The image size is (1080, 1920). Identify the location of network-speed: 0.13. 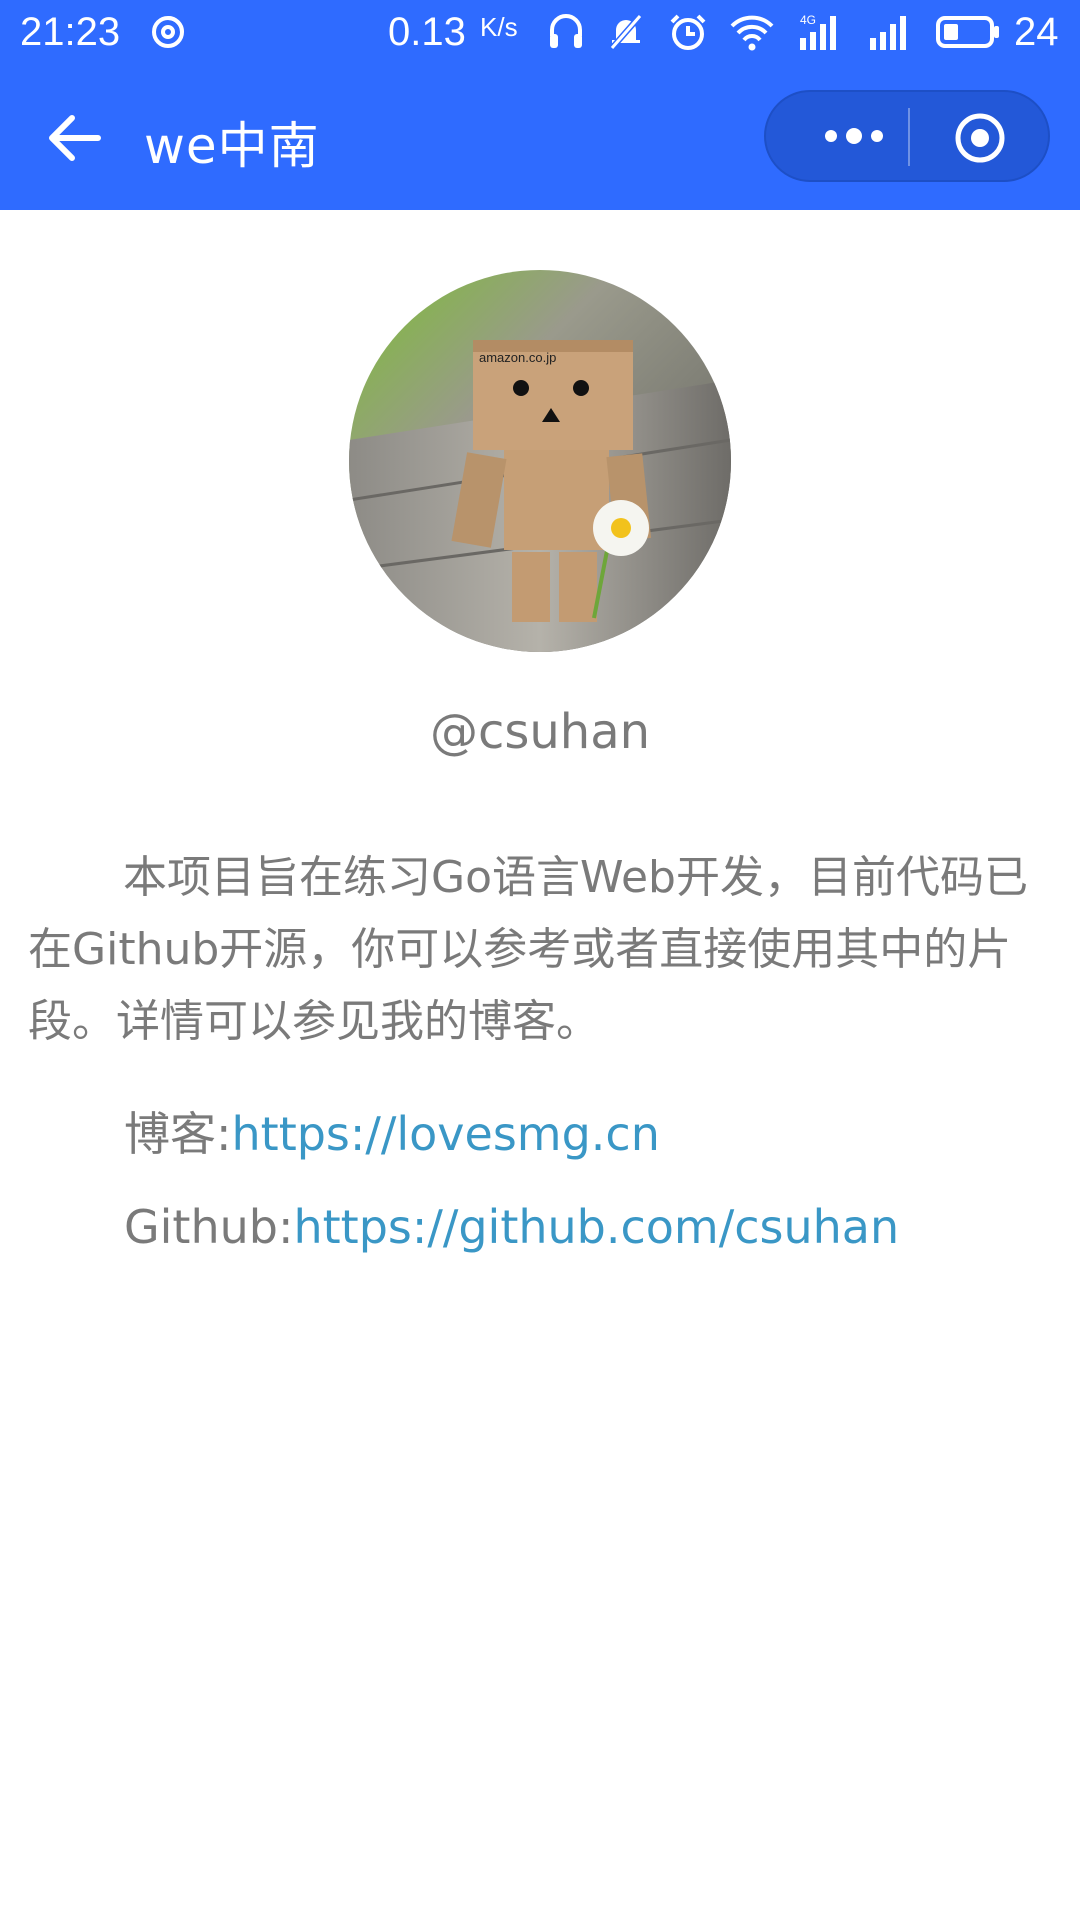
(427, 32).